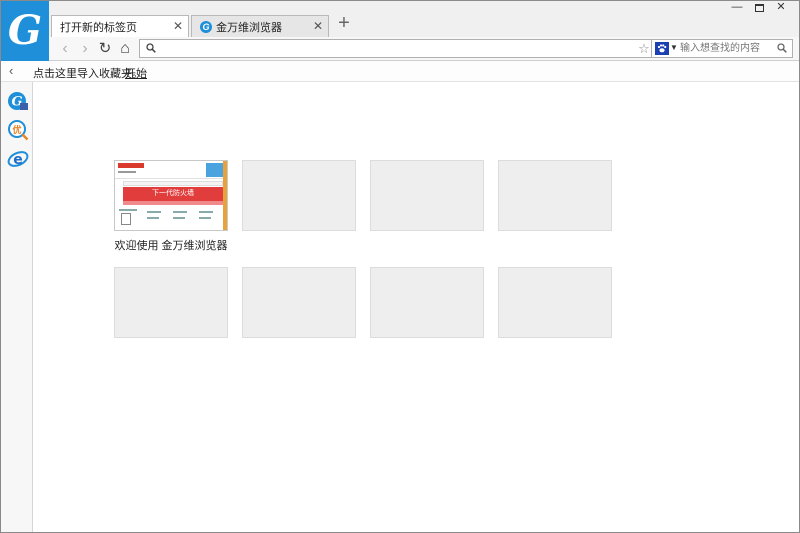 This screenshot has width=800, height=533. Describe the element at coordinates (206, 26) in the screenshot. I see `browser-favicon-icon: G` at that location.